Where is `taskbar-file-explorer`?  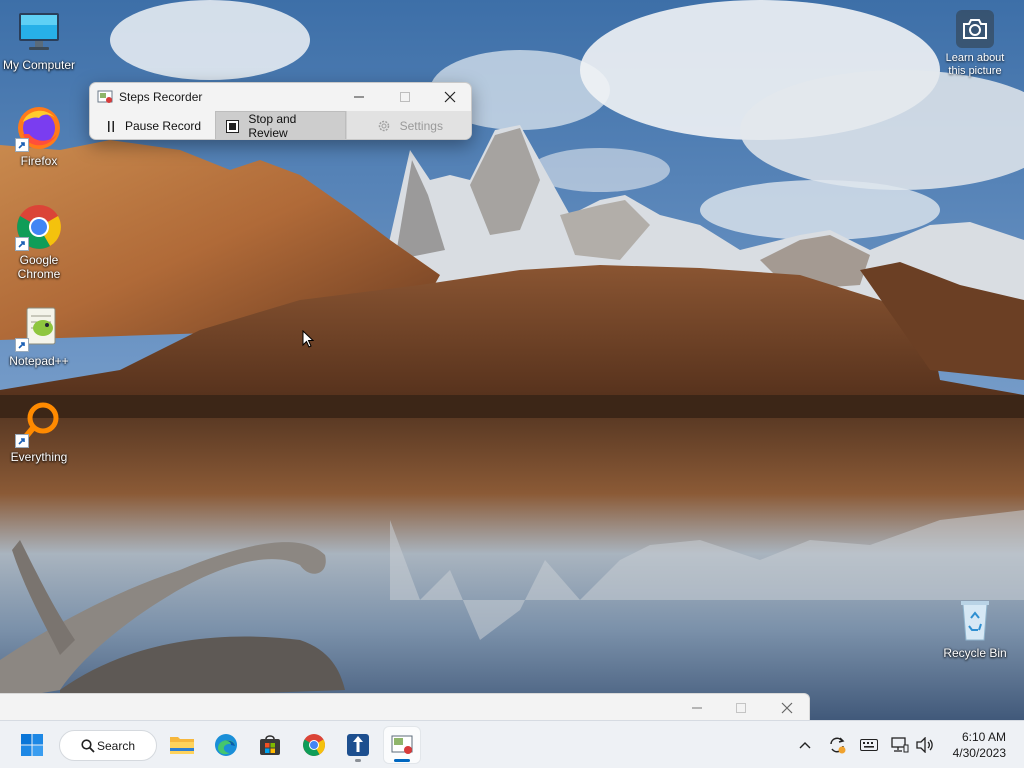 taskbar-file-explorer is located at coordinates (182, 745).